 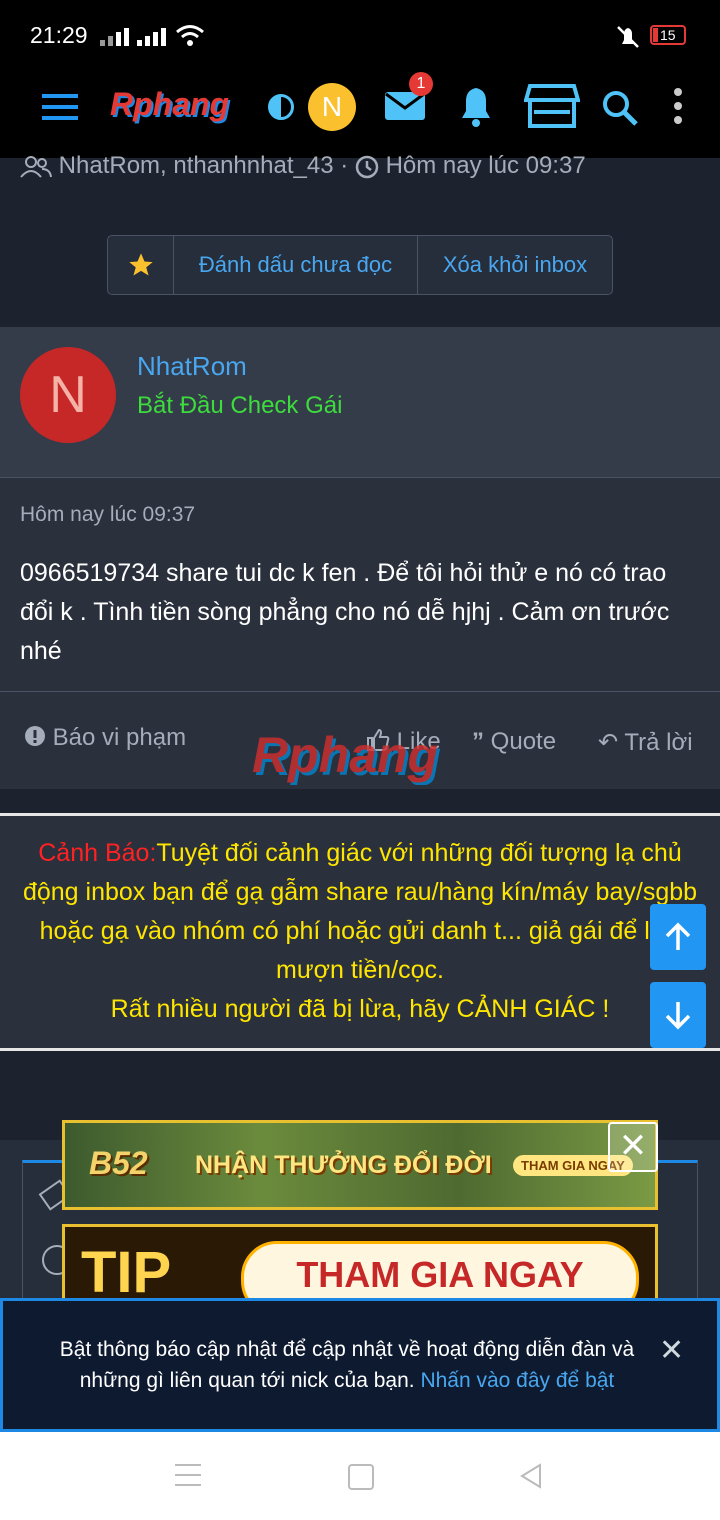 What do you see at coordinates (485, 165) in the screenshot?
I see `thread-time: Hôm nay lúc 09:37` at bounding box center [485, 165].